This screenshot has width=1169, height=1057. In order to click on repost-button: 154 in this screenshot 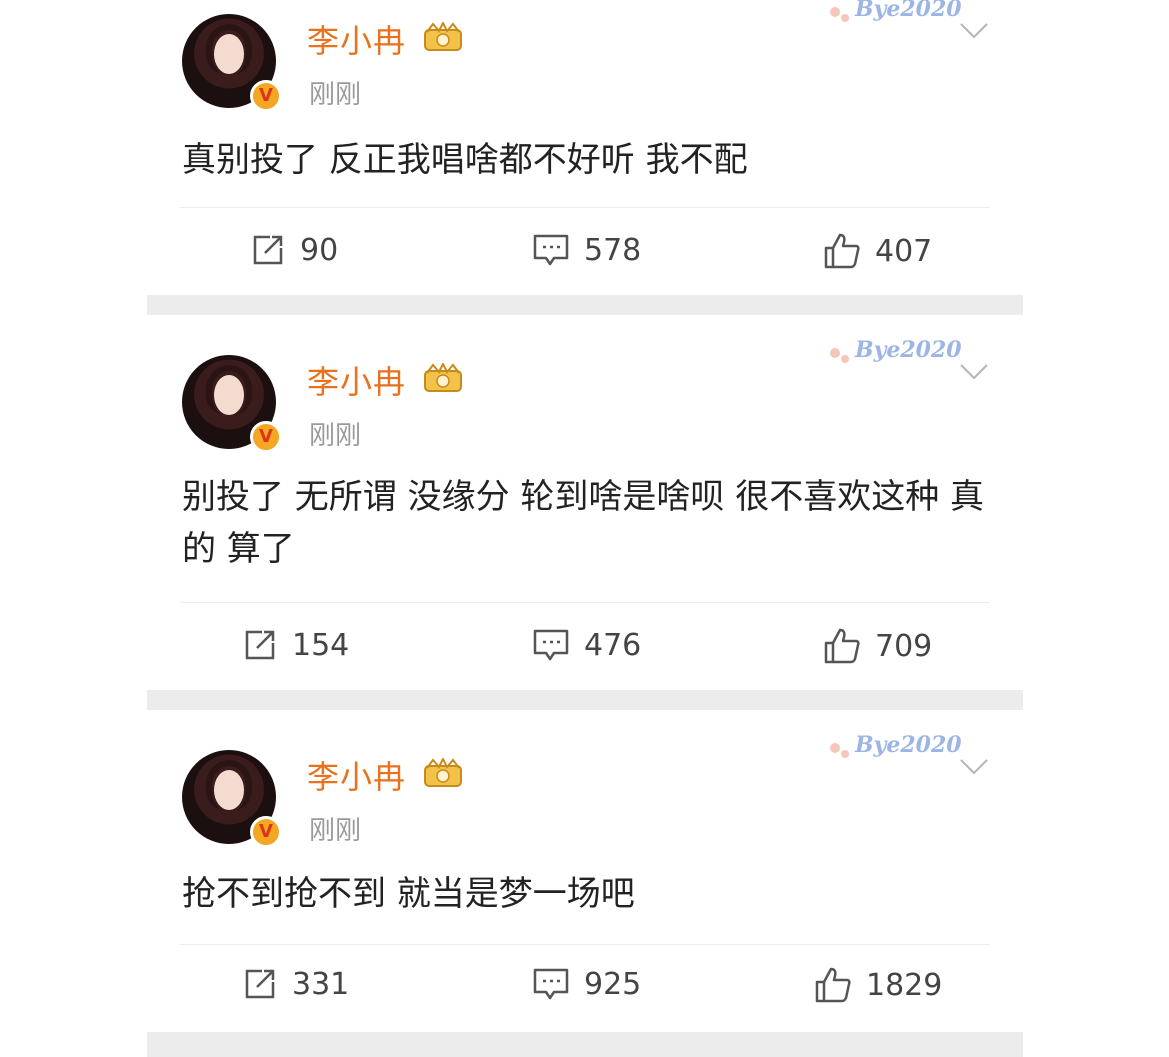, I will do `click(295, 645)`.